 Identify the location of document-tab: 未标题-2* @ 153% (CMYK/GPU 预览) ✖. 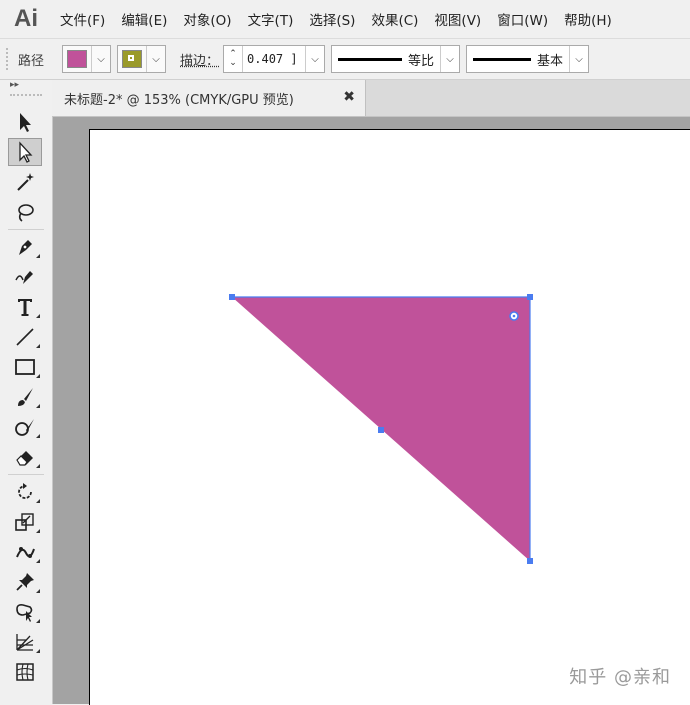
(209, 98).